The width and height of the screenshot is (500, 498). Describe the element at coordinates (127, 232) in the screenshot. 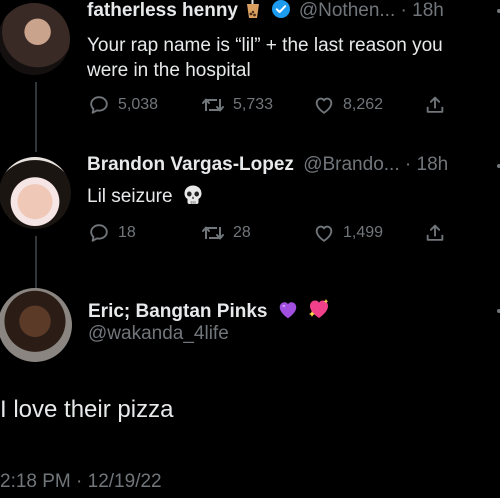

I see `reply-count: 18` at that location.